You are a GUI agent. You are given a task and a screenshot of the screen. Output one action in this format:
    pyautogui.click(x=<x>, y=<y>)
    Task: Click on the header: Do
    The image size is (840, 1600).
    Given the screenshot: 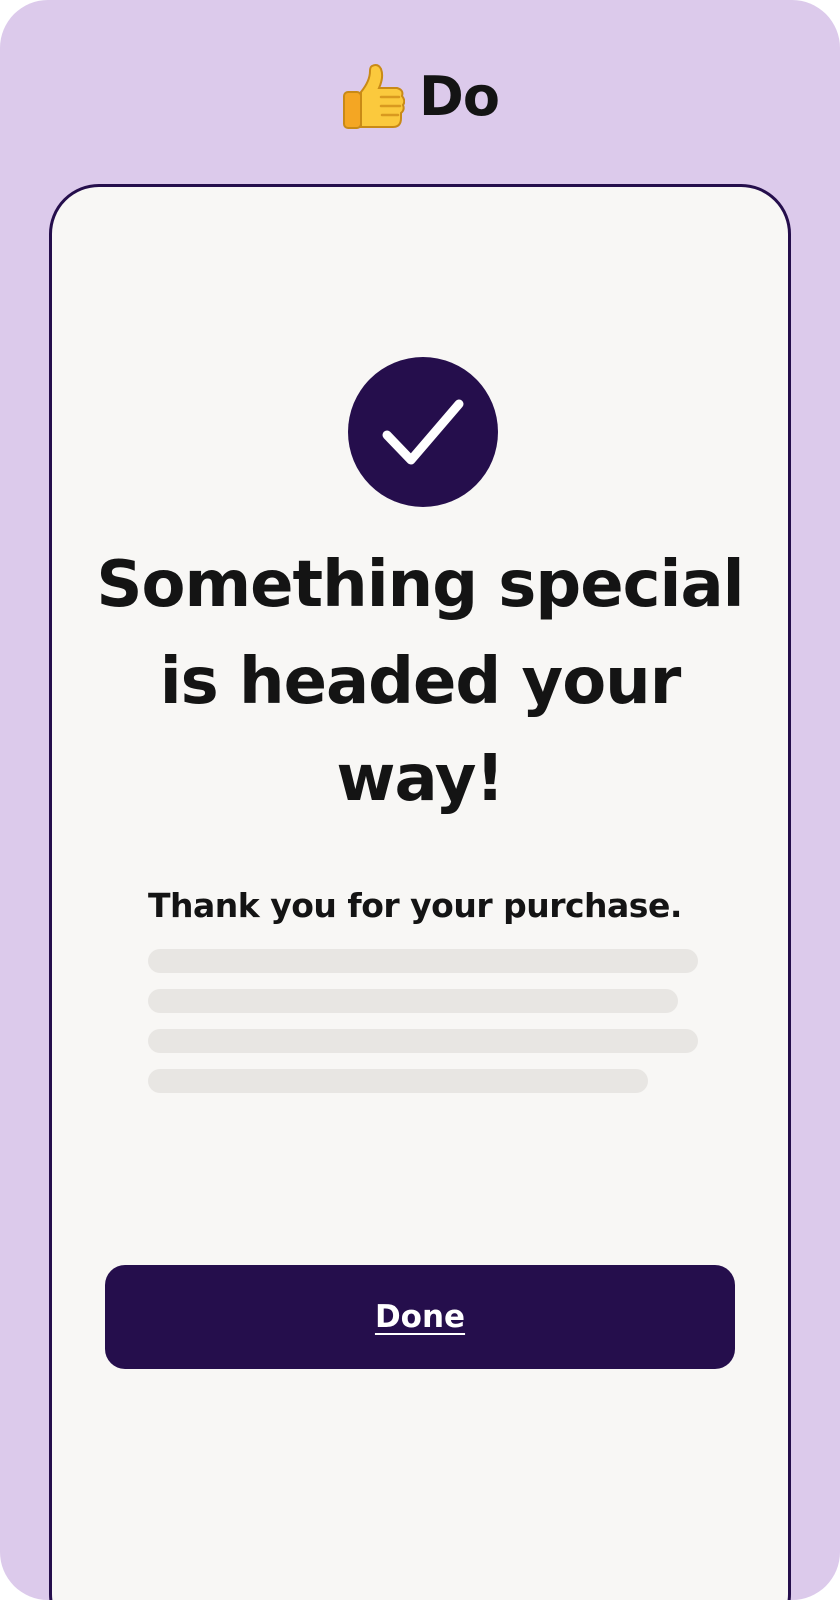 What is the action you would take?
    pyautogui.click(x=420, y=97)
    